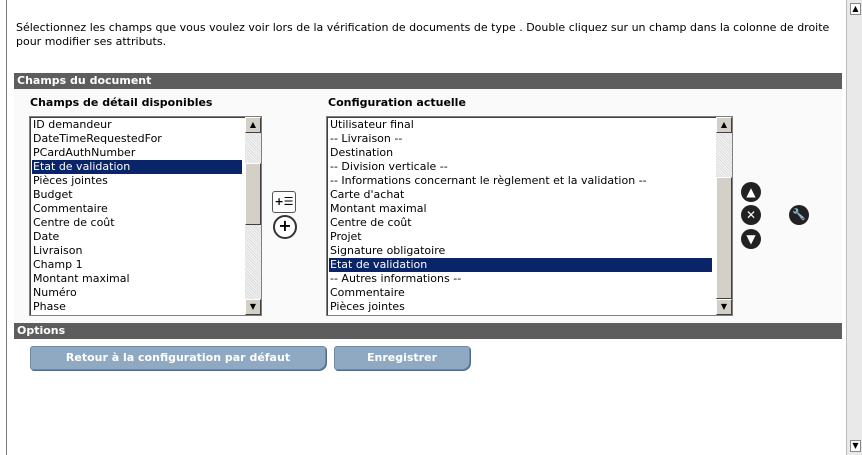 This screenshot has width=862, height=455. What do you see at coordinates (855, 9) in the screenshot?
I see `scroll-up-arrow-icon: ▲` at bounding box center [855, 9].